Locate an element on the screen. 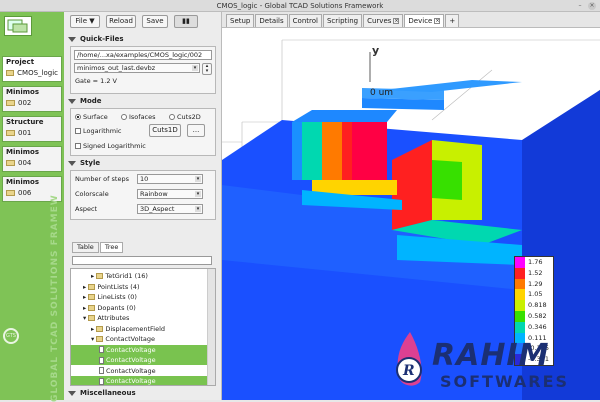  tab-details: Details is located at coordinates (271, 20).